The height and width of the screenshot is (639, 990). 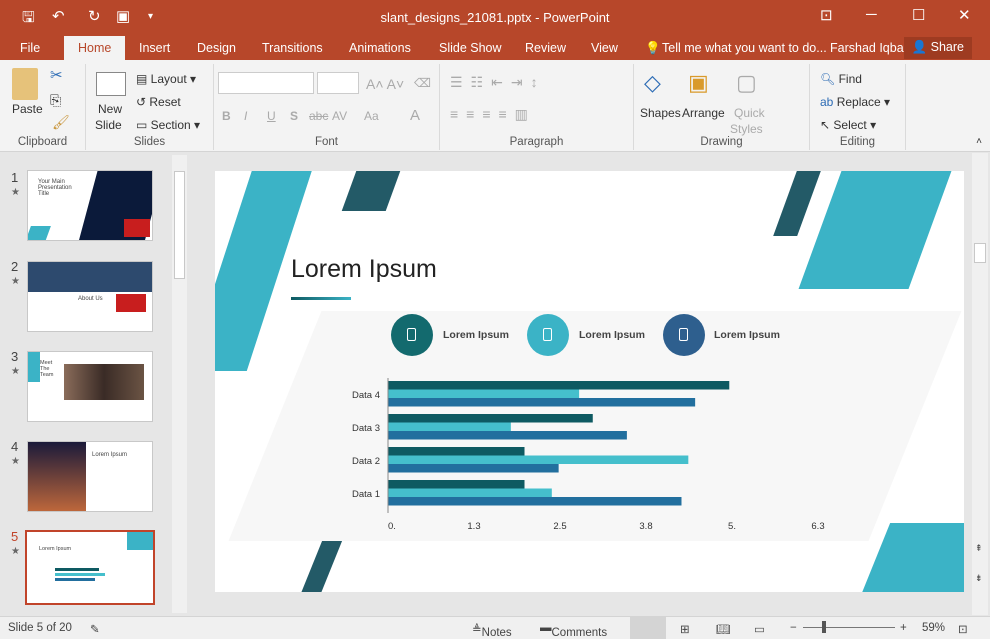 What do you see at coordinates (226, 116) in the screenshot?
I see `bold-button: B` at bounding box center [226, 116].